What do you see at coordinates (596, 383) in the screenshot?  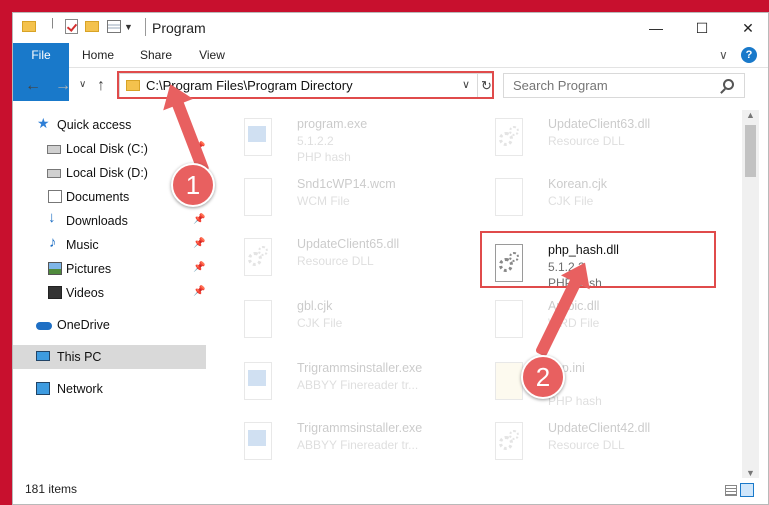 I see `file-item-php-ini: php.ini PHP hash` at bounding box center [596, 383].